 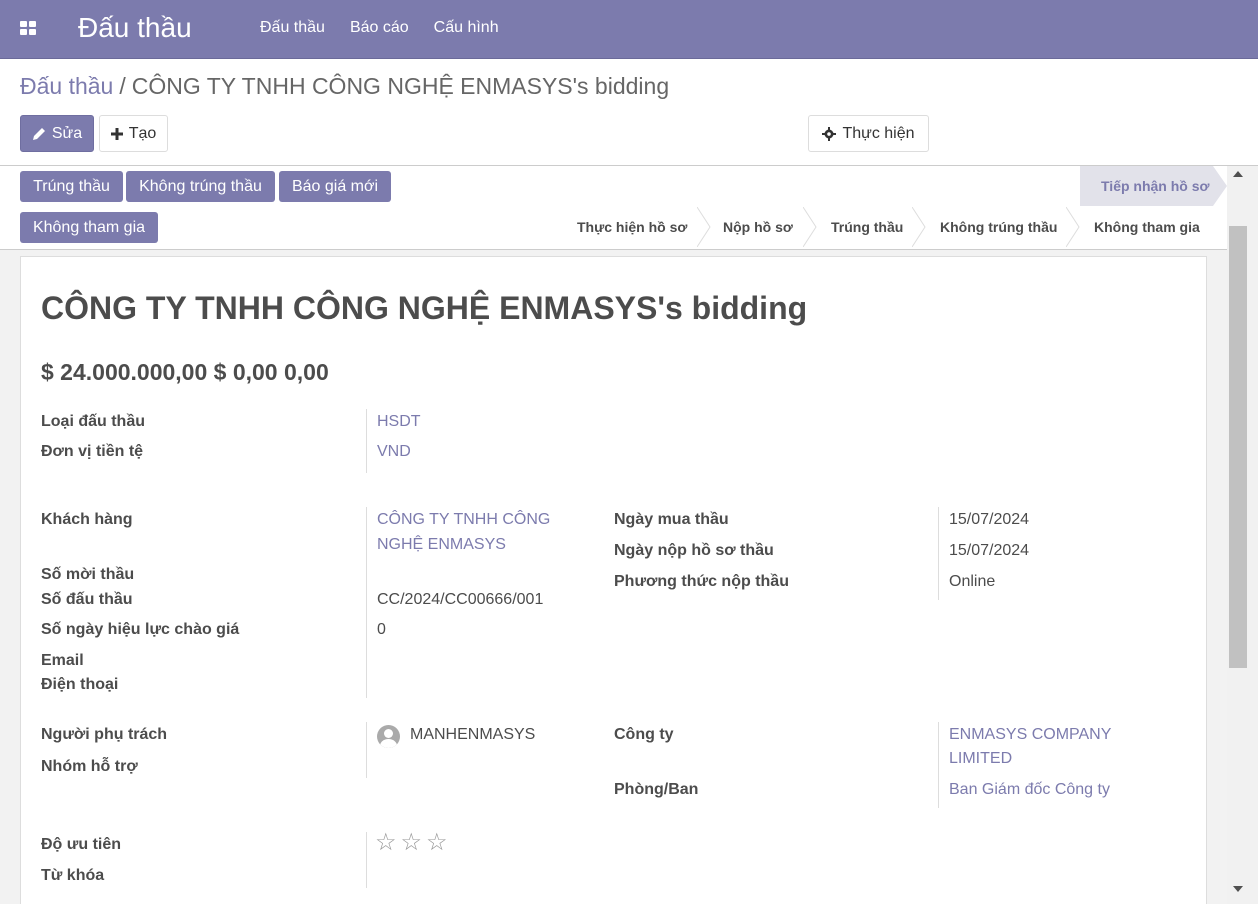 What do you see at coordinates (1030, 735) in the screenshot?
I see `company-value-line1: ENMASYS COMPANY` at bounding box center [1030, 735].